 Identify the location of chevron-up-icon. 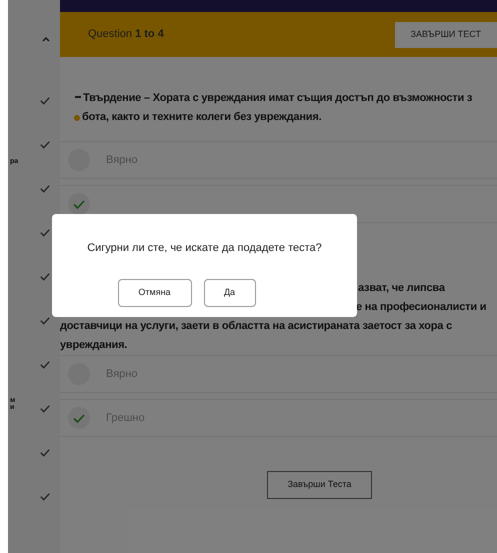
(46, 39).